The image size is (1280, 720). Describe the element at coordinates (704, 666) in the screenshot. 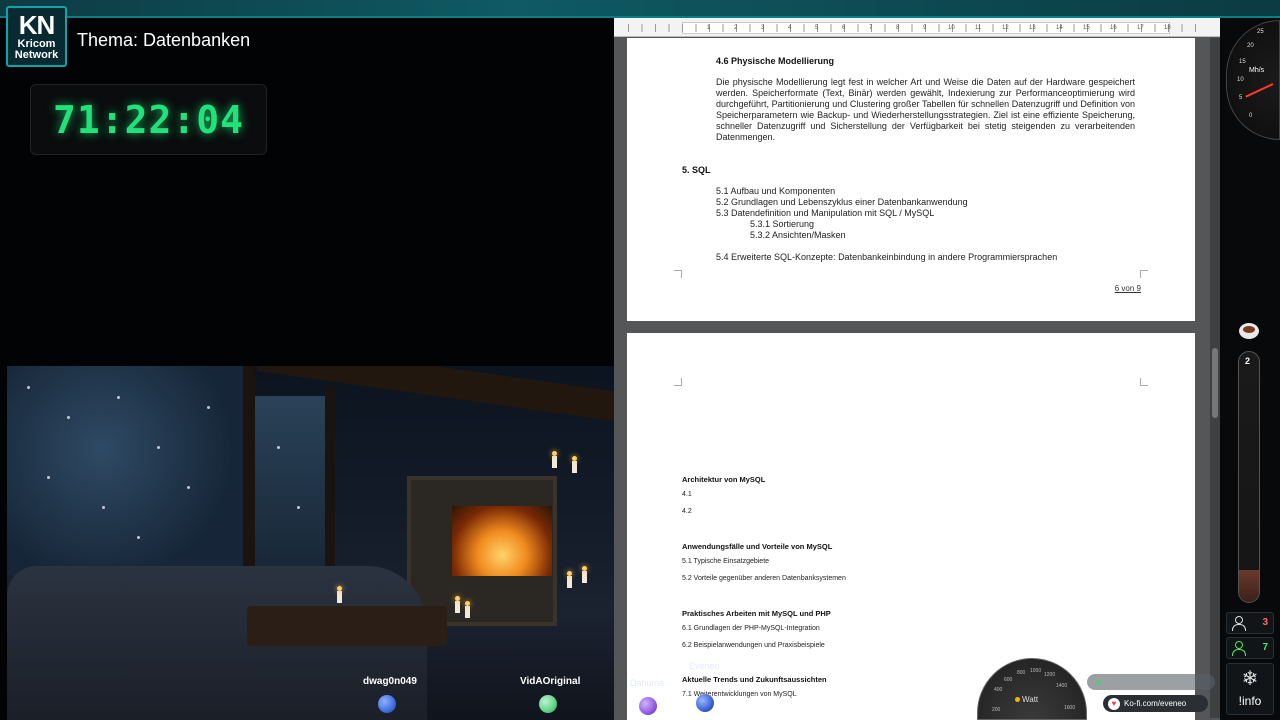

I see `overlay-name-2: Eveneo` at that location.